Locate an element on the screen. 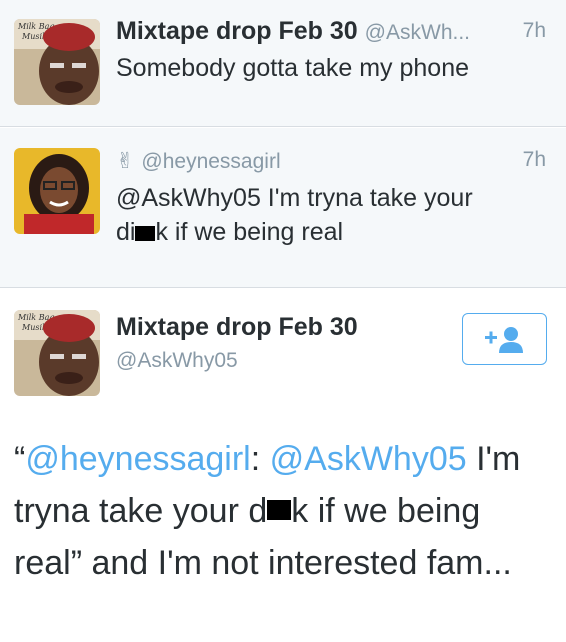  user-handle: @AskWhy05 is located at coordinates (177, 360).